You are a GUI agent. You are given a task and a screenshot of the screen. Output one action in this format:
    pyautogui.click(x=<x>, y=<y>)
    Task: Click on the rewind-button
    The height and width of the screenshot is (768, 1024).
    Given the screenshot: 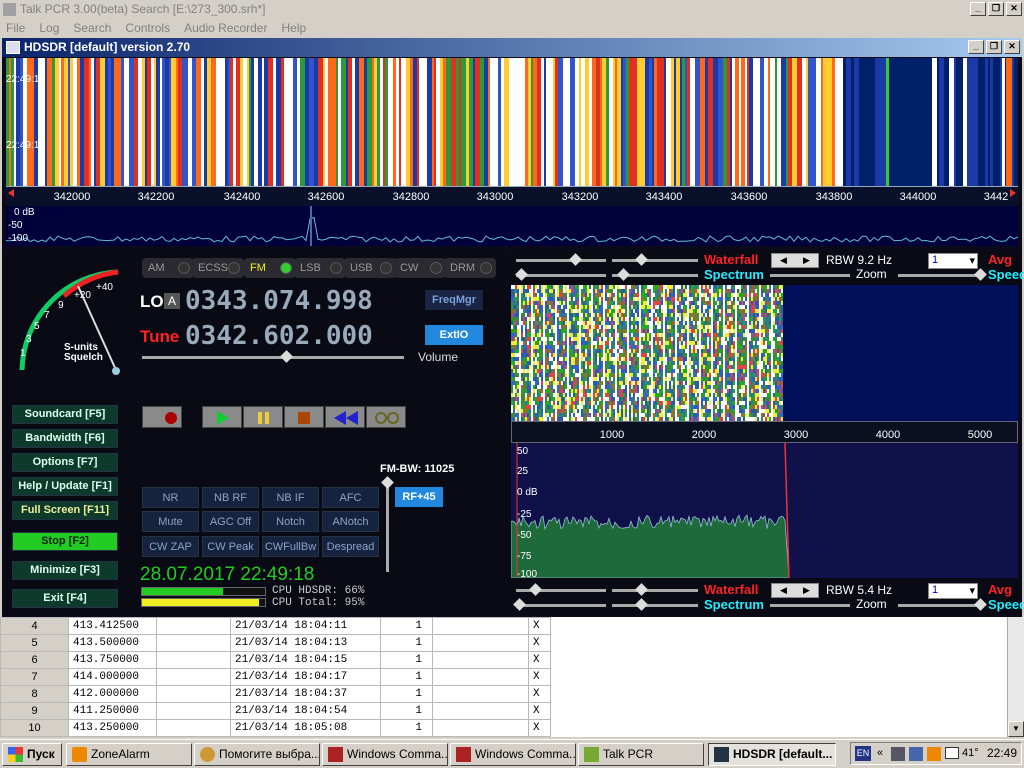 What is the action you would take?
    pyautogui.click(x=345, y=417)
    